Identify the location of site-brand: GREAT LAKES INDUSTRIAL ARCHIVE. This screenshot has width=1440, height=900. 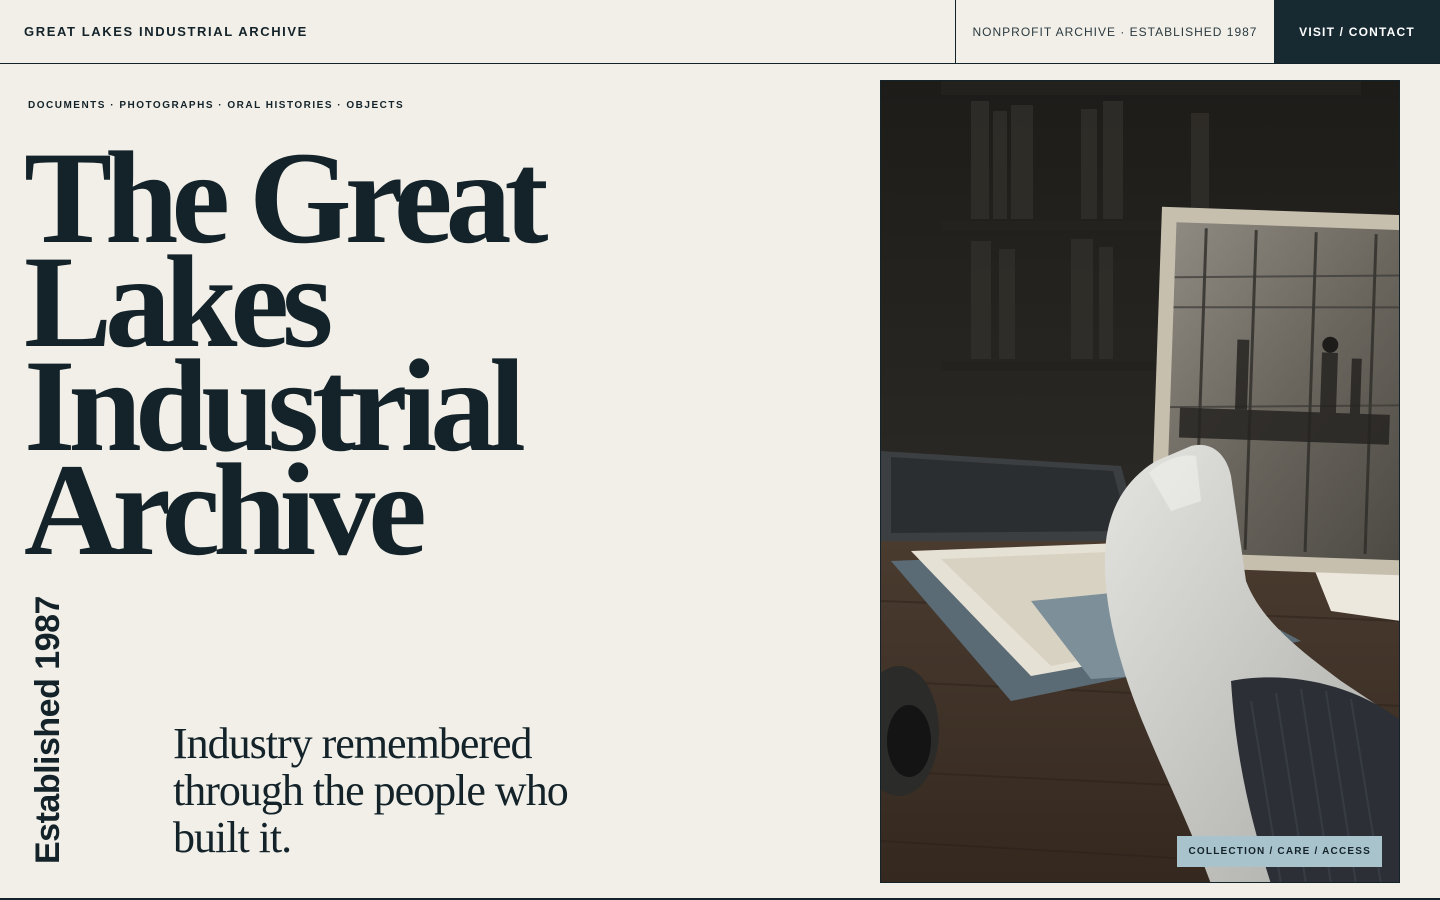
(478, 31).